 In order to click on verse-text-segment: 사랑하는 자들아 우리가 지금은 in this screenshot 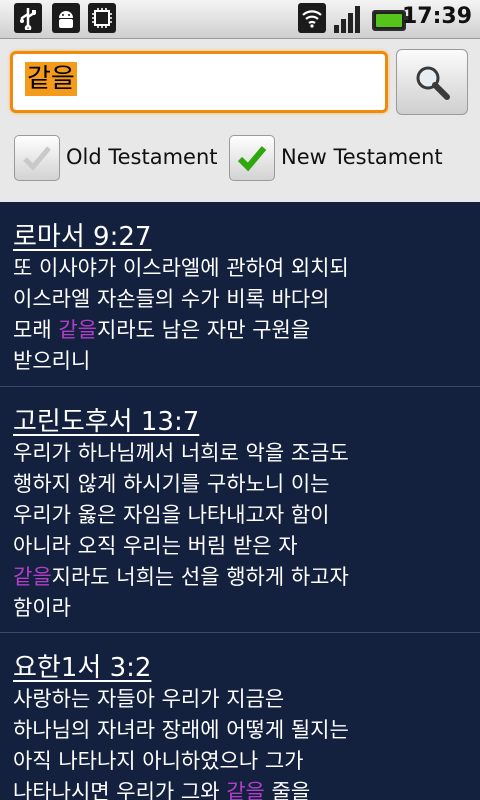, I will do `click(149, 699)`.